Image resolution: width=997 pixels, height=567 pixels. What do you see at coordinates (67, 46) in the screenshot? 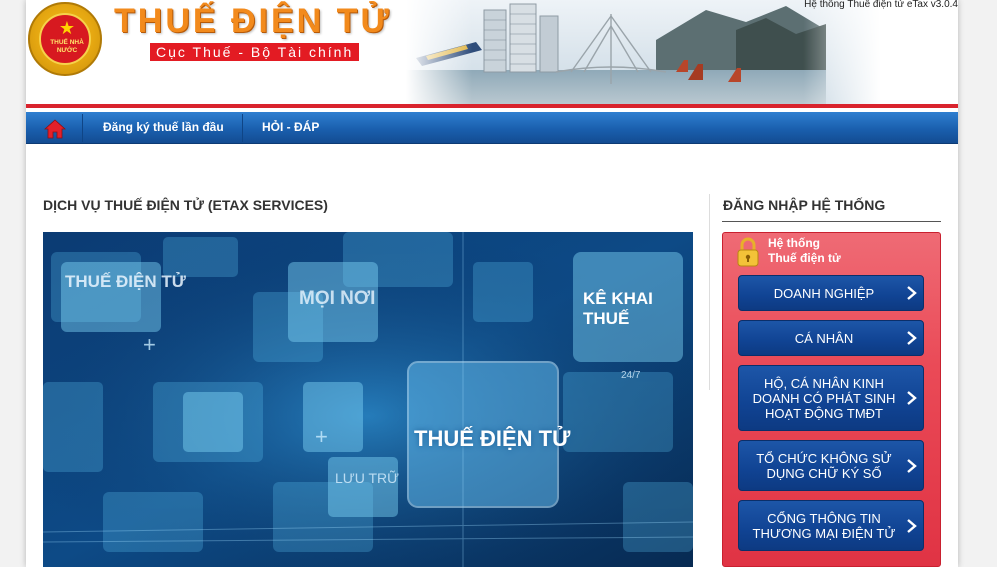
I see `emblem-text: THUẾ NHÀ NƯỚC` at bounding box center [67, 46].